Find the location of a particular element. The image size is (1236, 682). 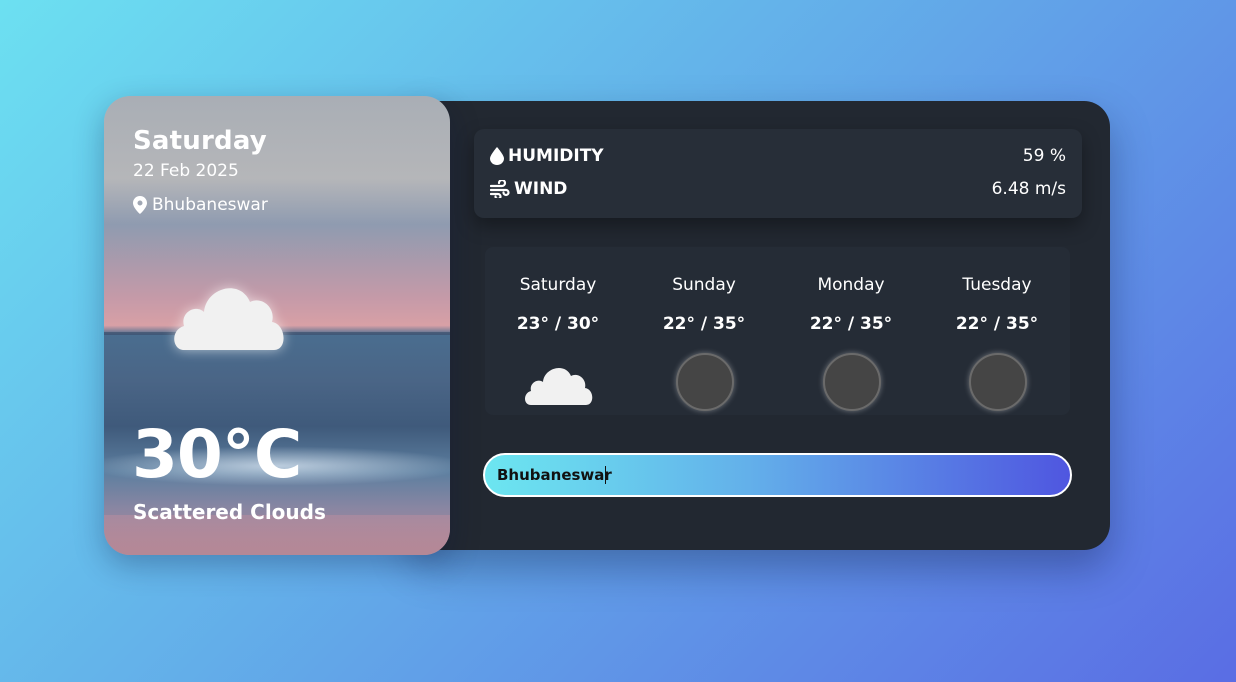

wind-label-group: WIND is located at coordinates (528, 189).